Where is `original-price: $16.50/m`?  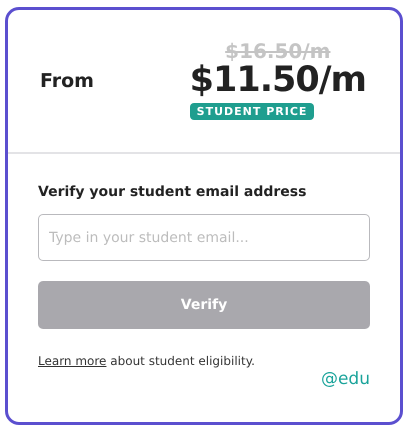 original-price: $16.50/m is located at coordinates (277, 51).